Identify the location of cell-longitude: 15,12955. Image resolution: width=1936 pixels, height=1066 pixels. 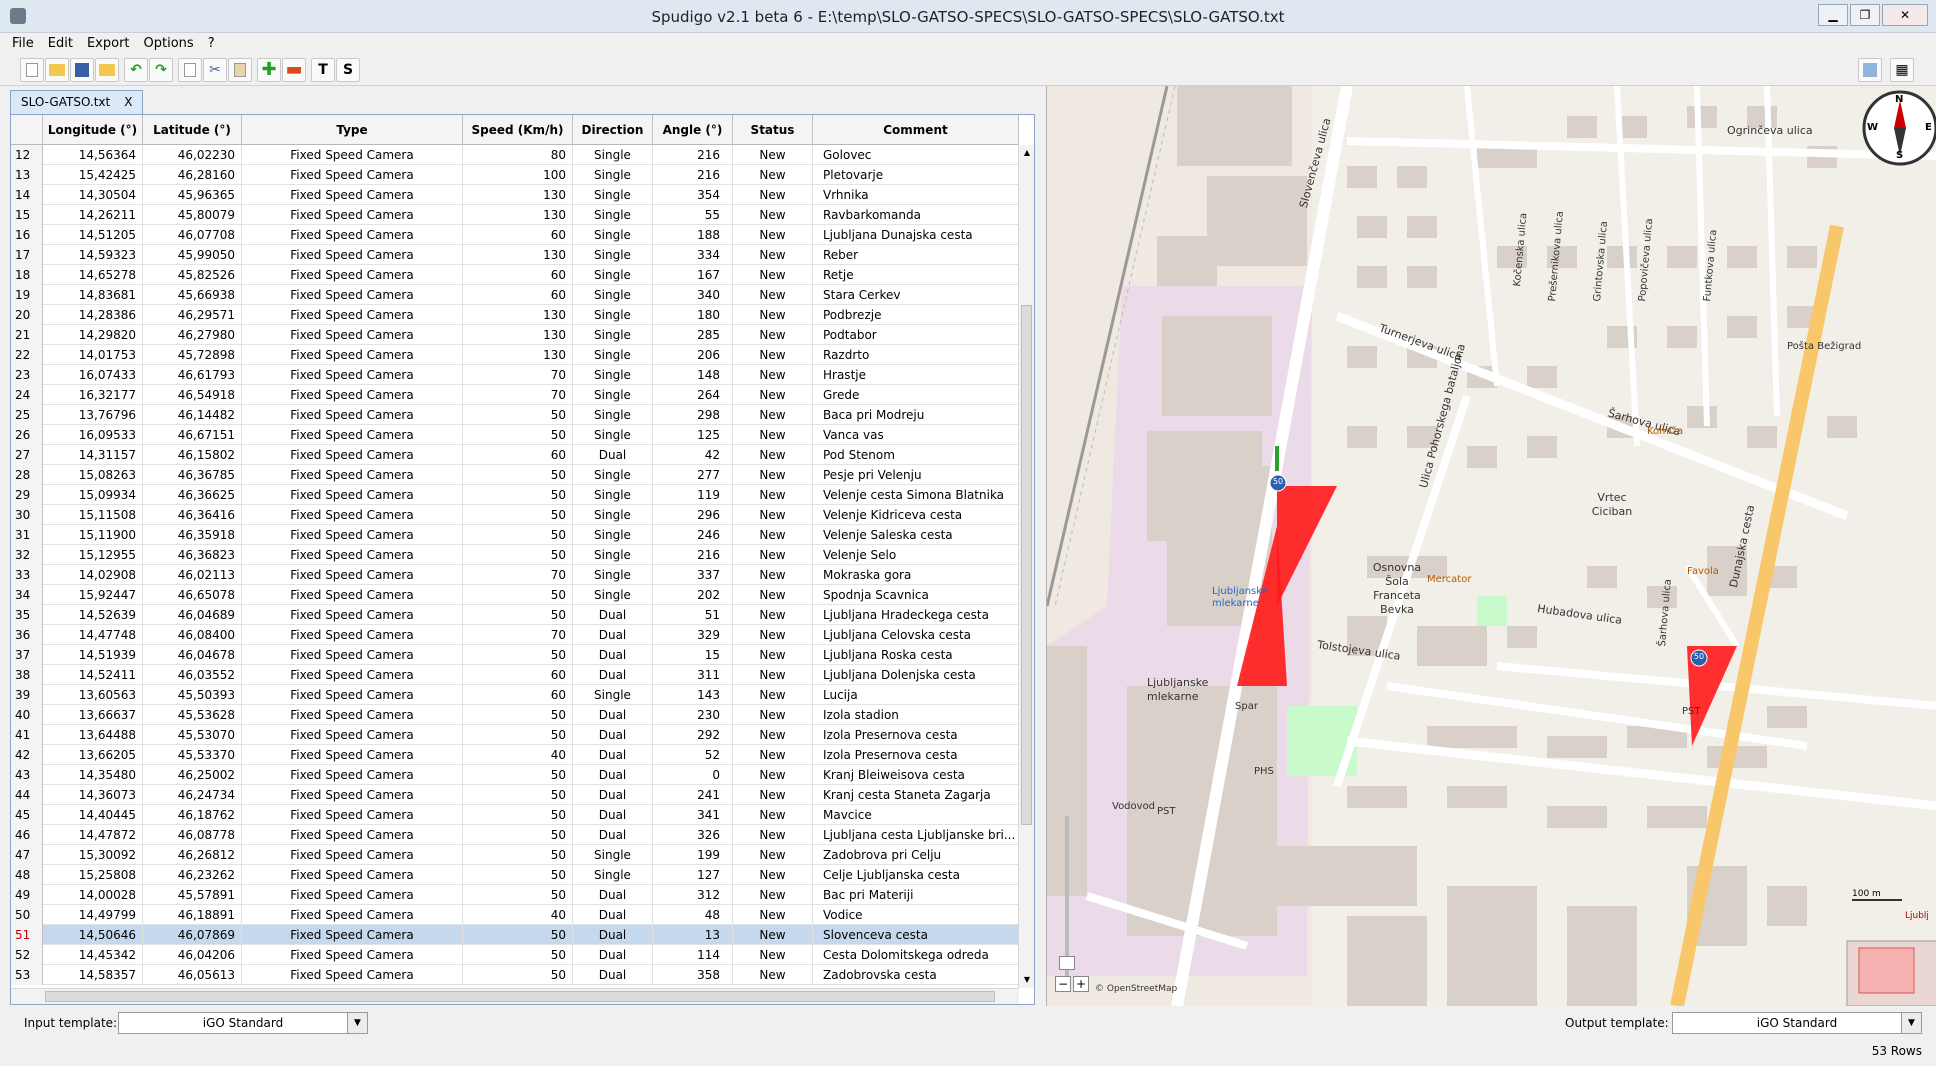
(93, 555).